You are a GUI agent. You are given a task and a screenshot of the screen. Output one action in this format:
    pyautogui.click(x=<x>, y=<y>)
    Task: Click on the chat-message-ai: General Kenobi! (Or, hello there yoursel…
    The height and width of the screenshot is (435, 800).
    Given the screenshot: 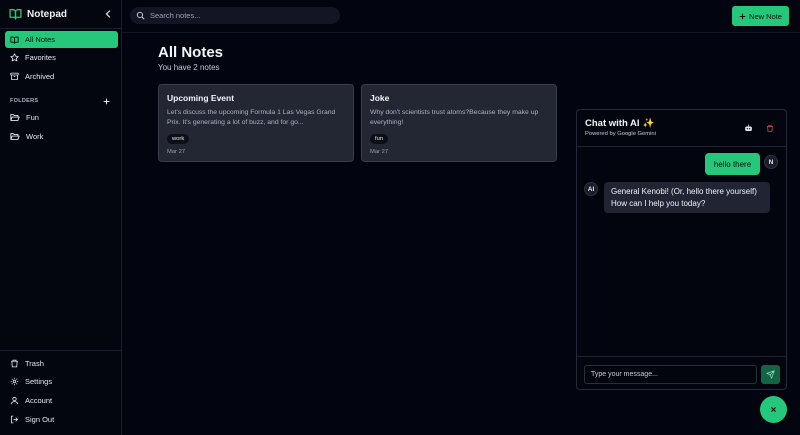 What is the action you would take?
    pyautogui.click(x=687, y=197)
    